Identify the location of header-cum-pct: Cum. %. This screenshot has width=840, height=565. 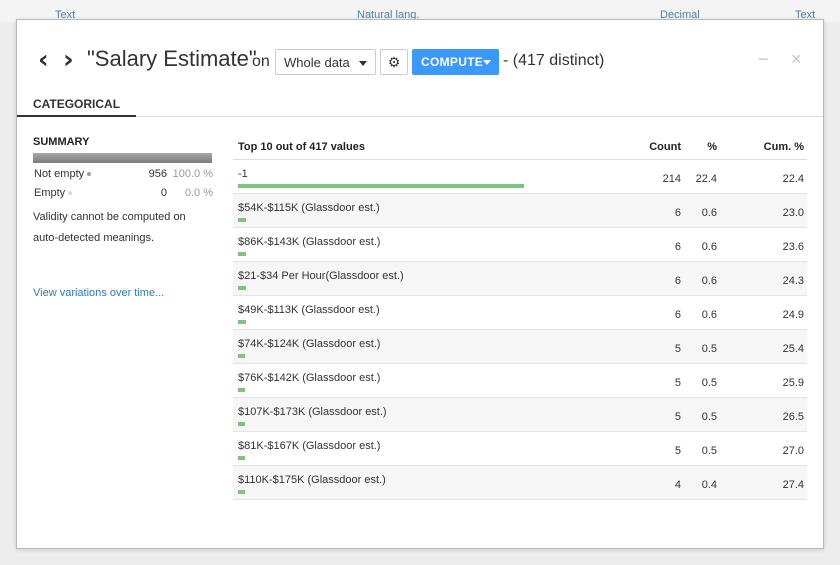
(784, 147).